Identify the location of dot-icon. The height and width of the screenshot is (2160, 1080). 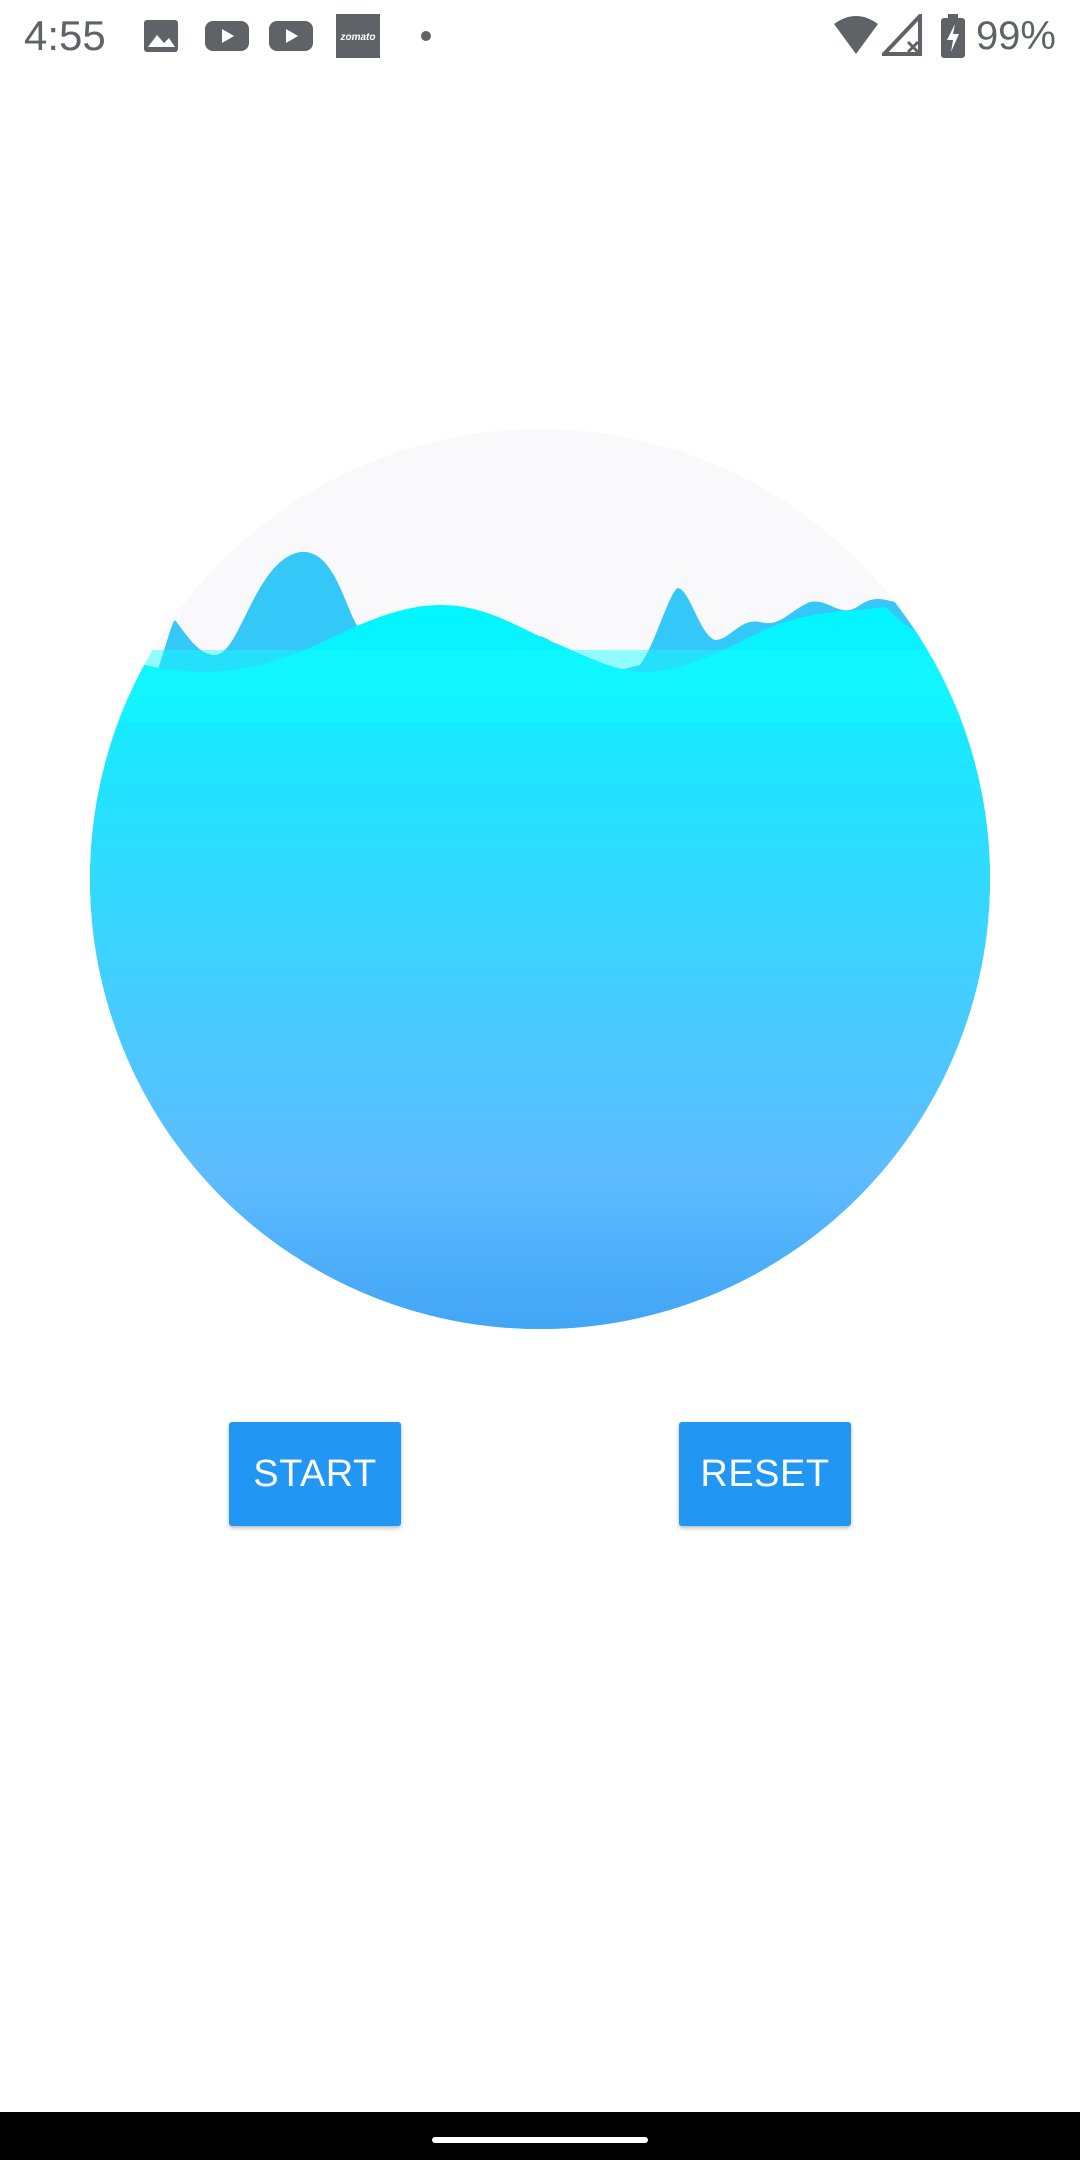
(426, 36).